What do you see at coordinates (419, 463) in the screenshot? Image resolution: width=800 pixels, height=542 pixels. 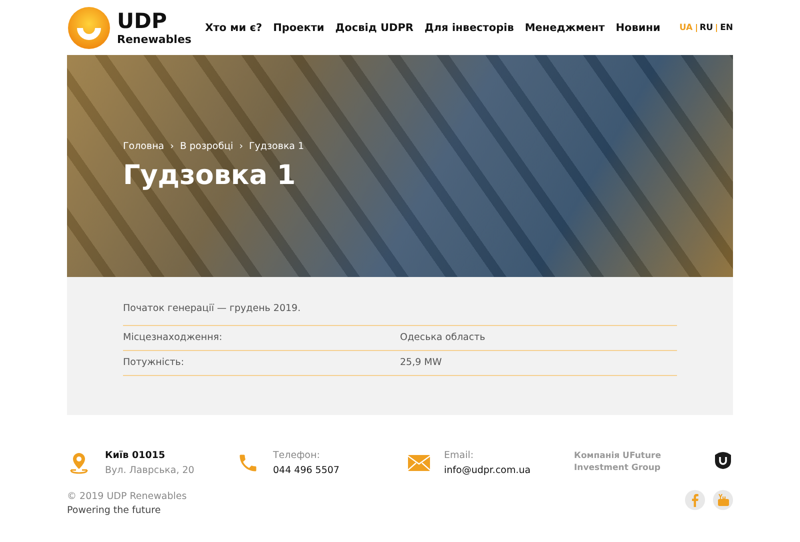 I see `envelope-icon` at bounding box center [419, 463].